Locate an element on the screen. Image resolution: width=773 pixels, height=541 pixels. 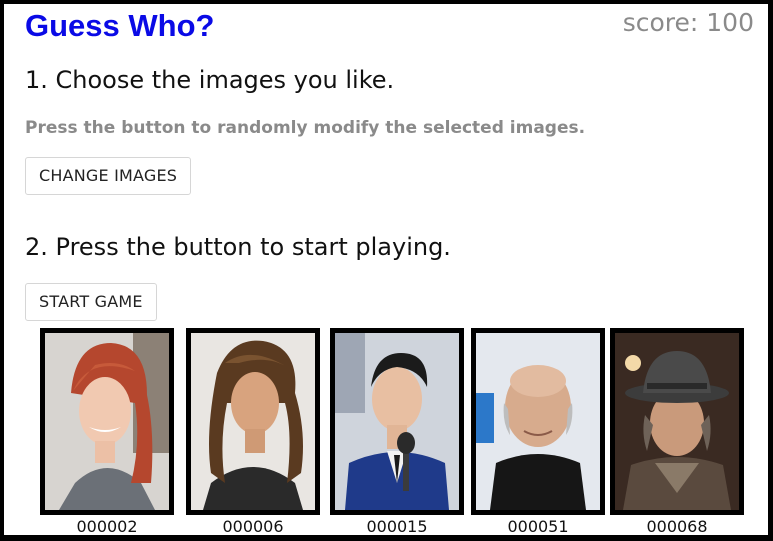
image-card: 000051 is located at coordinates (538, 432).